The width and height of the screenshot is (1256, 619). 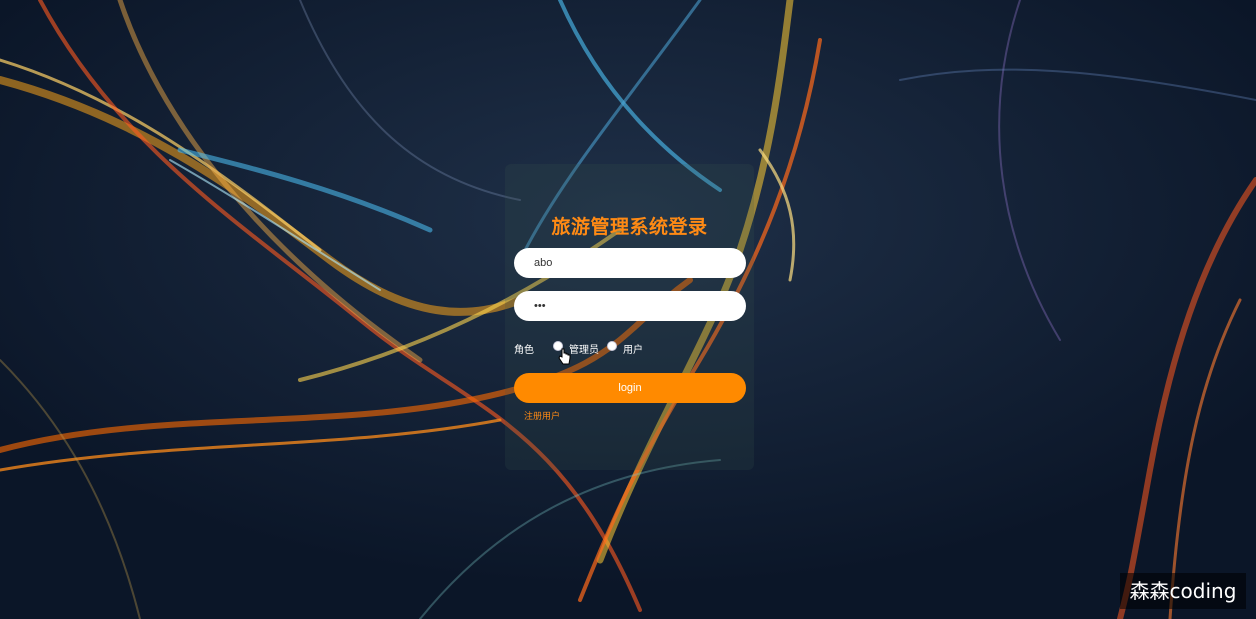 I want to click on login-button: login, so click(x=630, y=388).